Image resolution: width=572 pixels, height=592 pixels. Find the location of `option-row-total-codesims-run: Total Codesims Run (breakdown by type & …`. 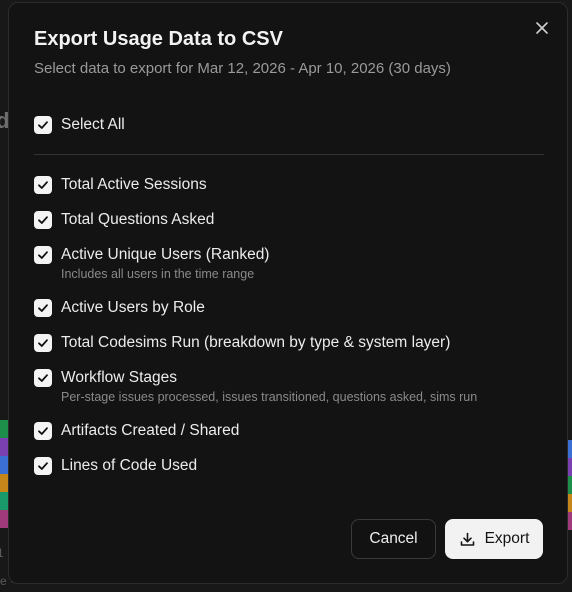

option-row-total-codesims-run: Total Codesims Run (breakdown by type & … is located at coordinates (242, 343).